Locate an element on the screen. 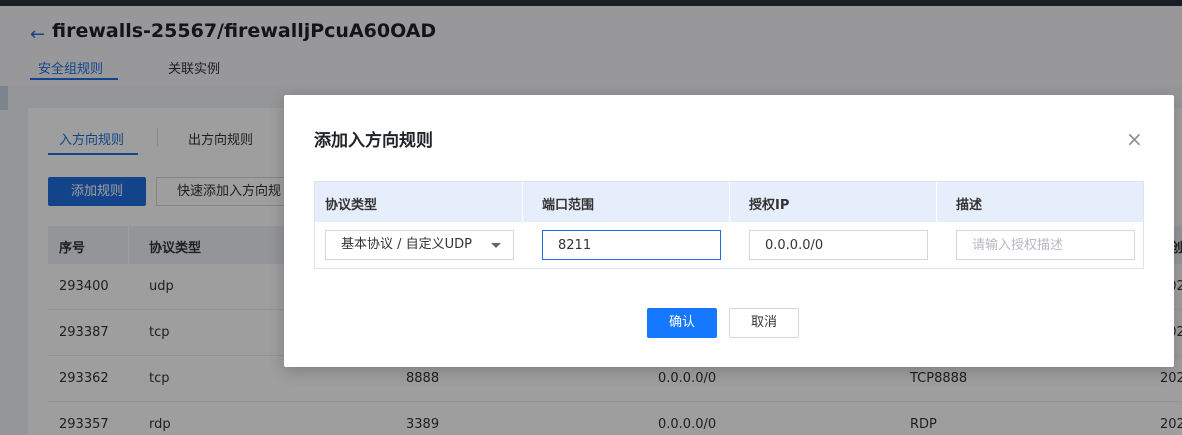 Image resolution: width=1182 pixels, height=435 pixels. rule-form-table: 协议类型 端口范围 授权IP 描述 基本协议 / 自定义UDP is located at coordinates (729, 225).